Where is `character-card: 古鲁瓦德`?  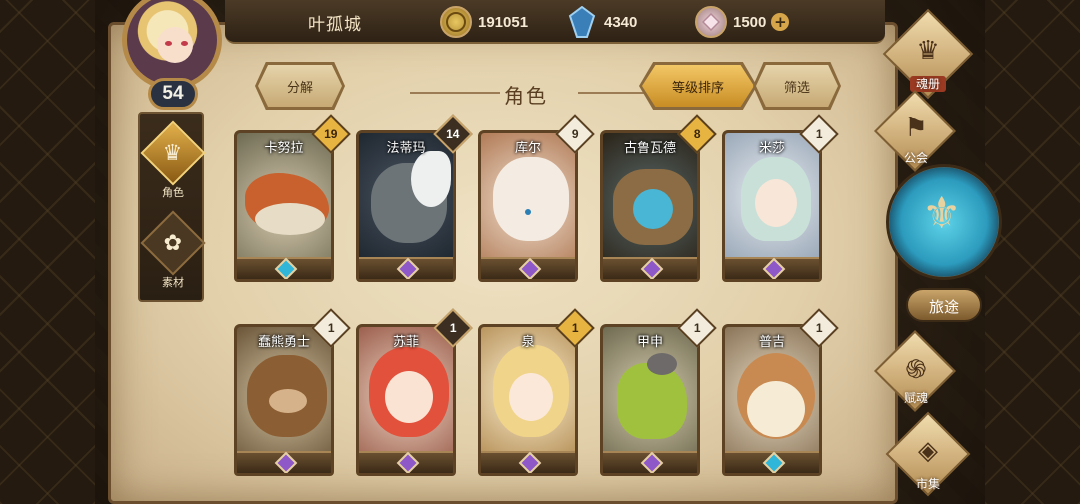
character-card: 古鲁瓦德 is located at coordinates (650, 206).